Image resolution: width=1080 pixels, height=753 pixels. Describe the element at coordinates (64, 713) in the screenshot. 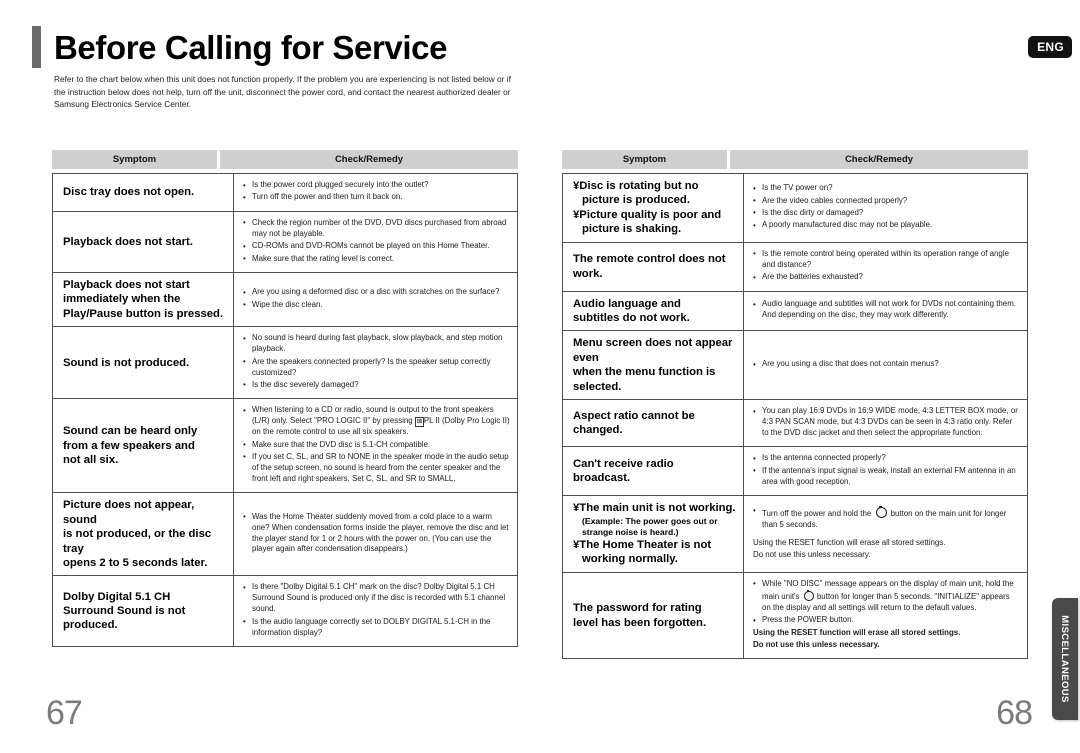

I see `page-number-left: 67` at that location.